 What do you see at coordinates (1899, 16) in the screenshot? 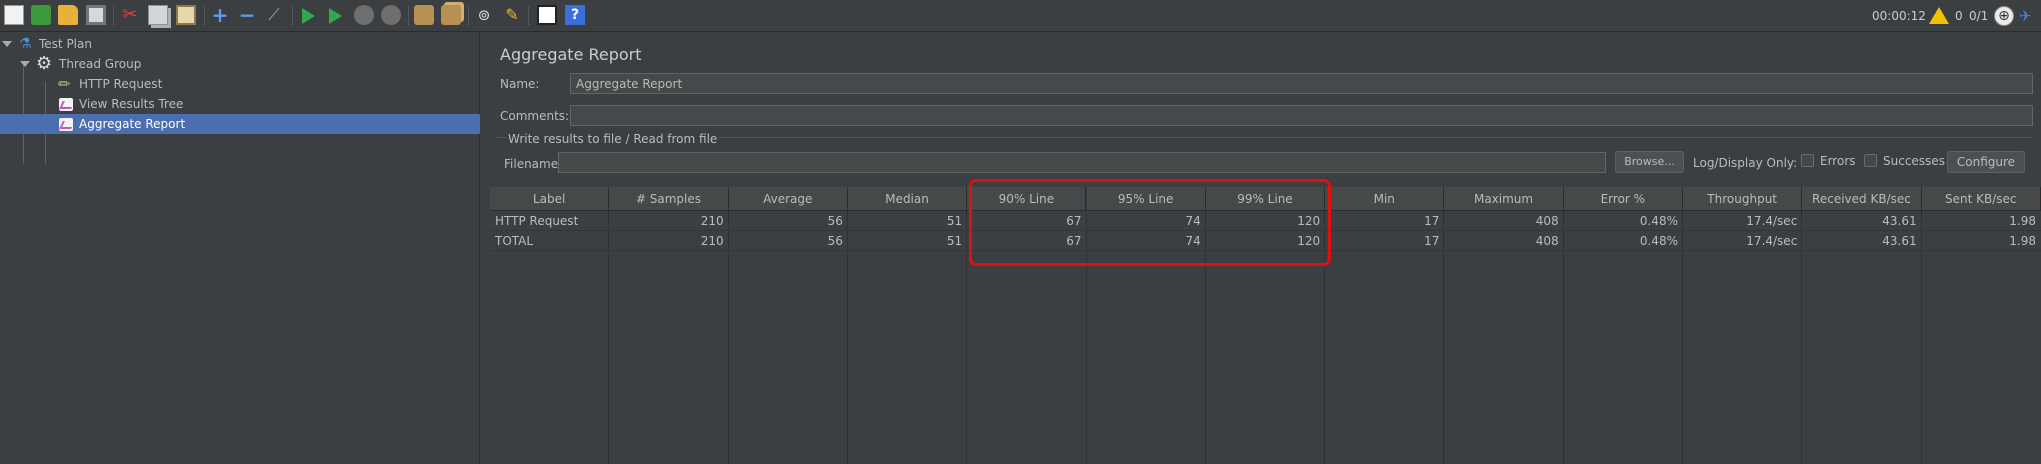
I see `elapsed-timer: 00:00:12` at bounding box center [1899, 16].